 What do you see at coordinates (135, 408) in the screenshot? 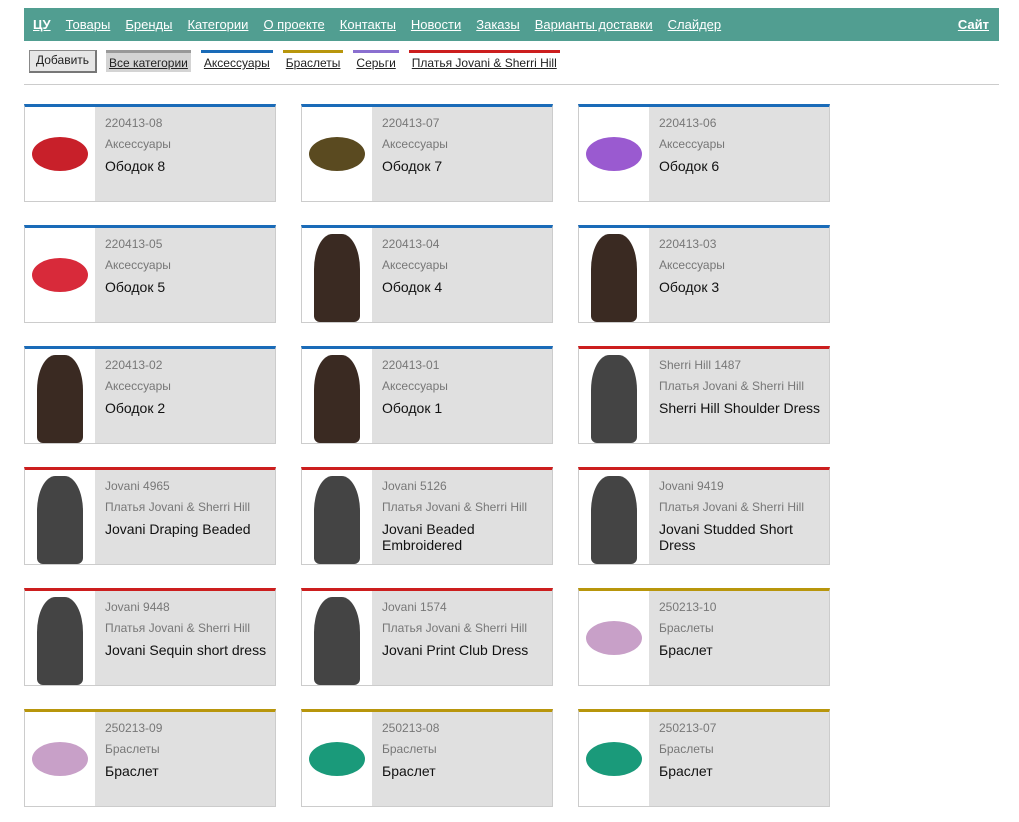
I see `product-name: Ободок 2` at bounding box center [135, 408].